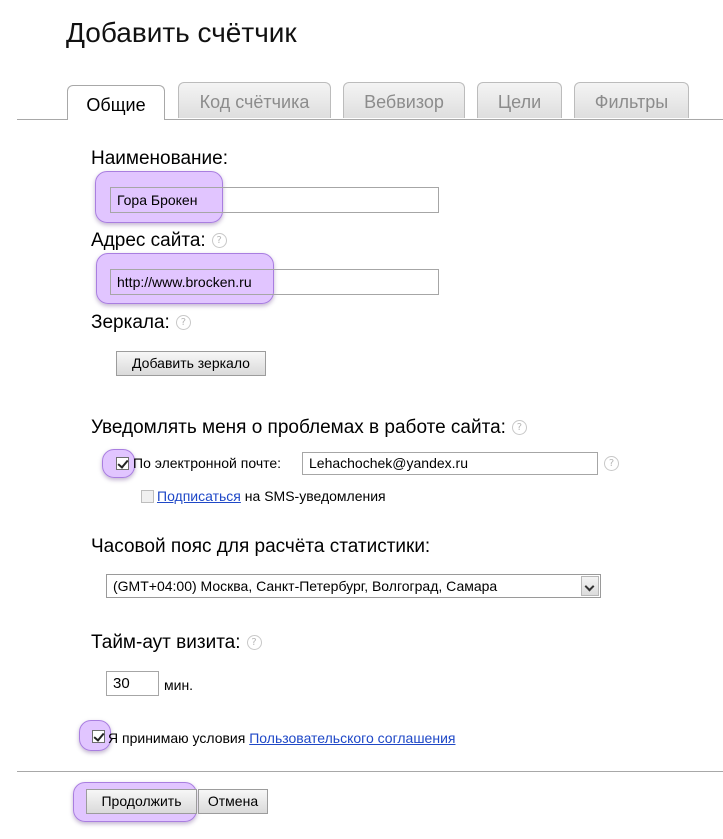 This screenshot has height=839, width=723. Describe the element at coordinates (261, 546) in the screenshot. I see `timezone-label: Часовой пояс для расчёта статистики:` at that location.